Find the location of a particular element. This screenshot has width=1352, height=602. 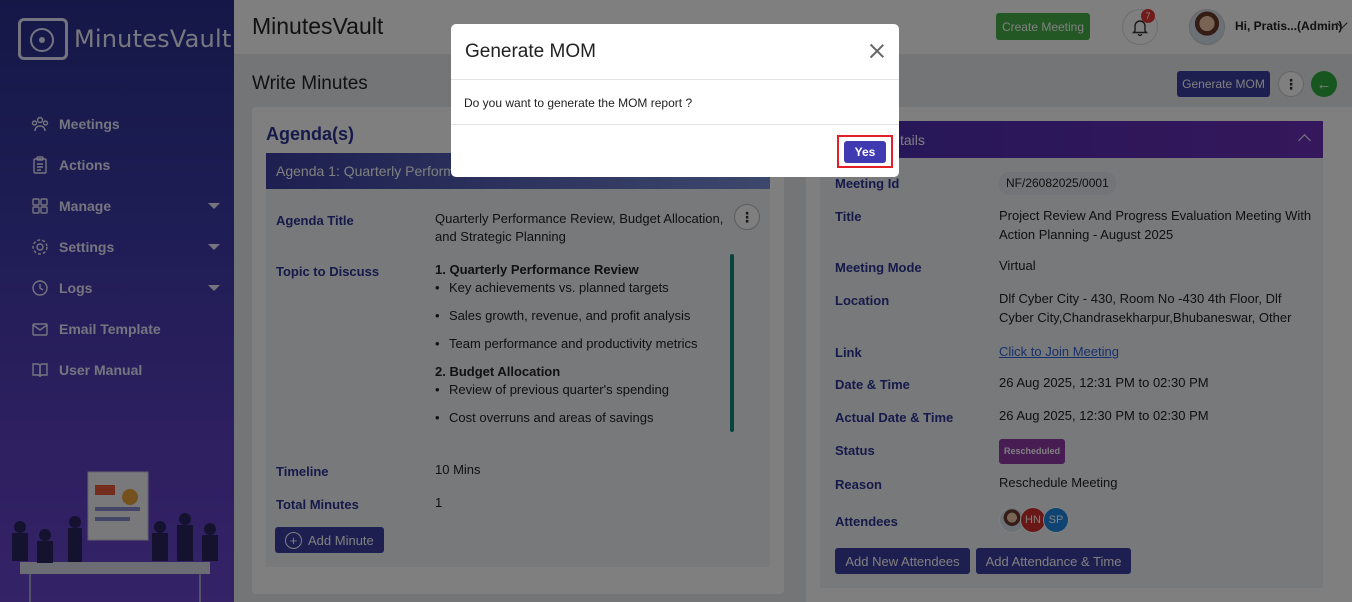

modal-title: Generate MOM is located at coordinates (530, 51).